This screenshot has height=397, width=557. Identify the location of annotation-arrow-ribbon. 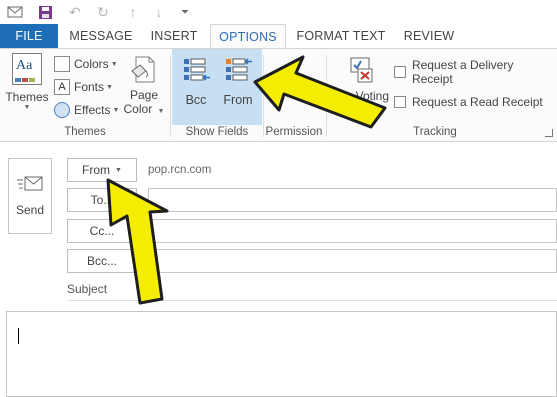
(320, 92).